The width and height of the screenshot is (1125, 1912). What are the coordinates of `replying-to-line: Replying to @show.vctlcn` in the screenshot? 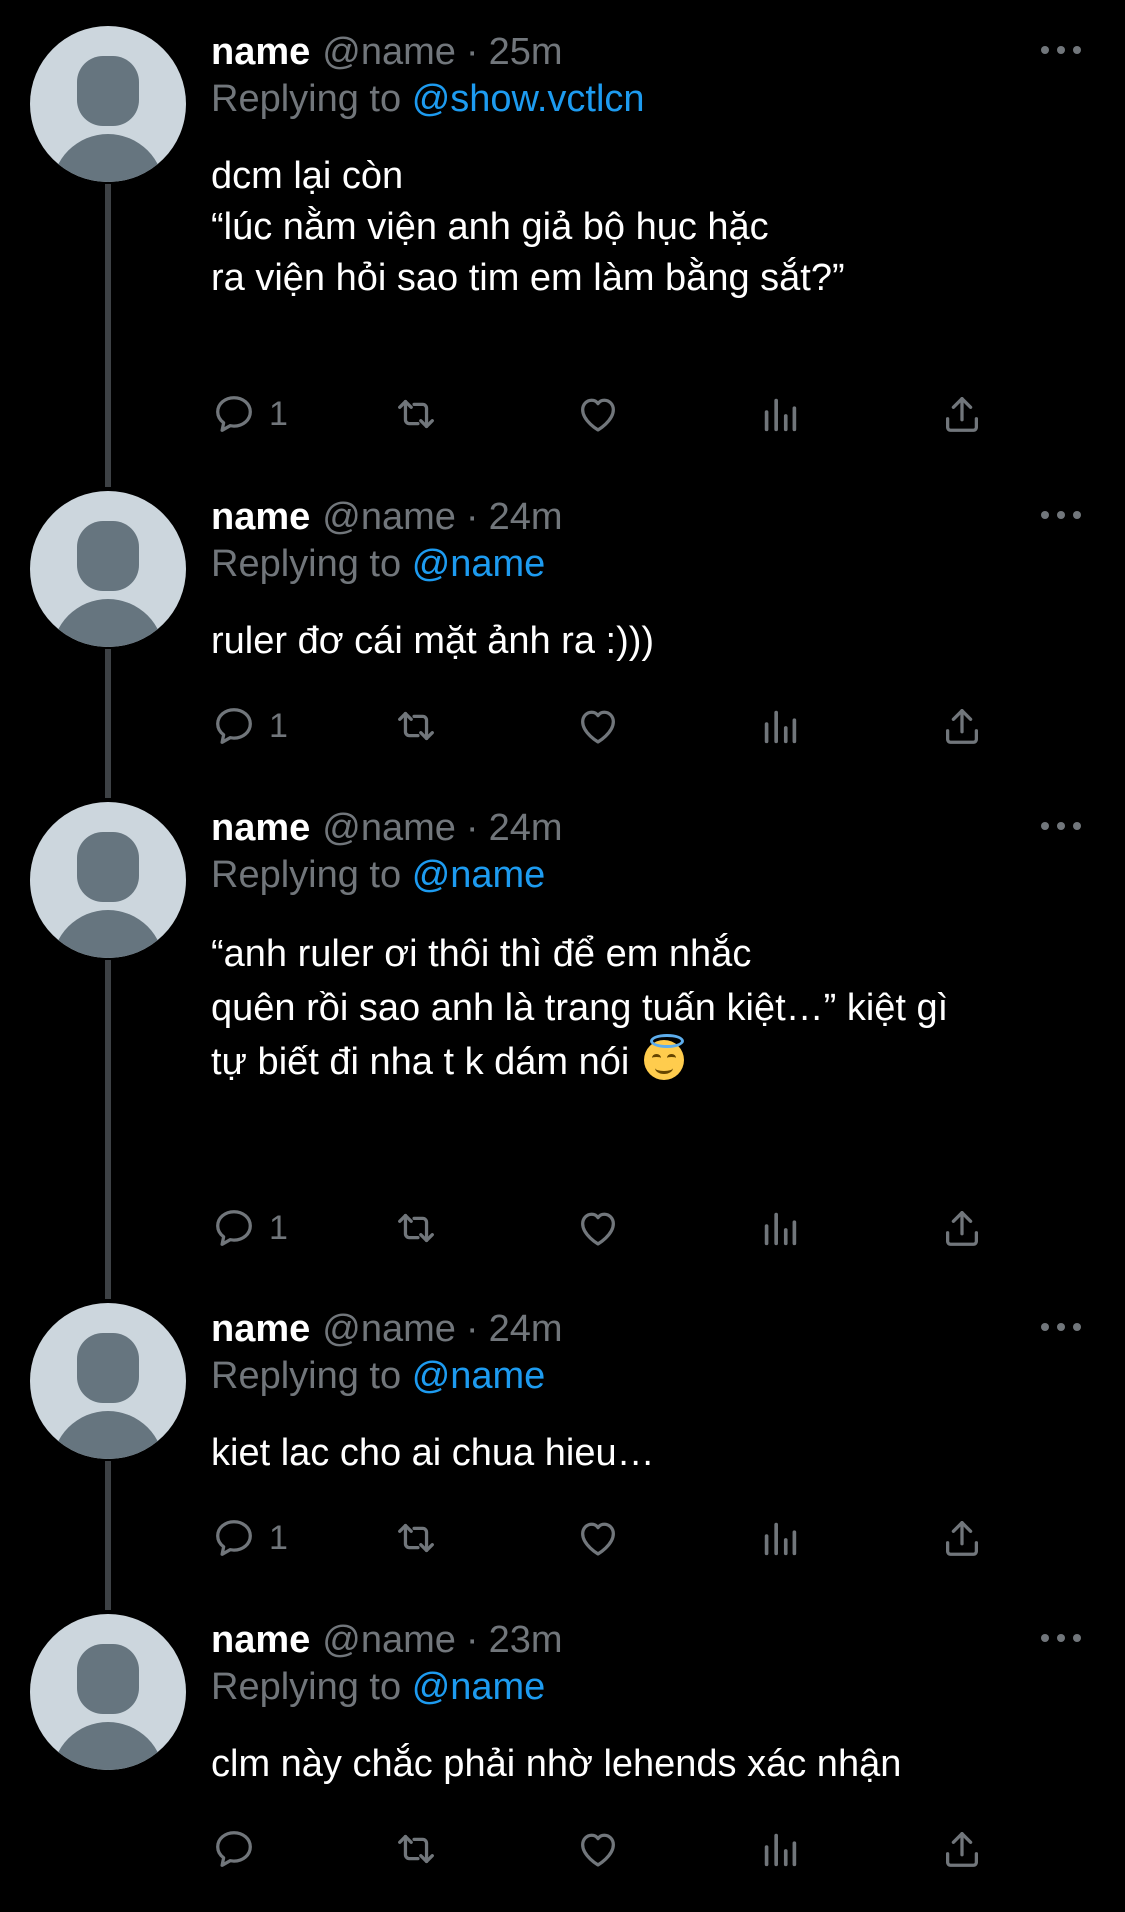 It's located at (428, 99).